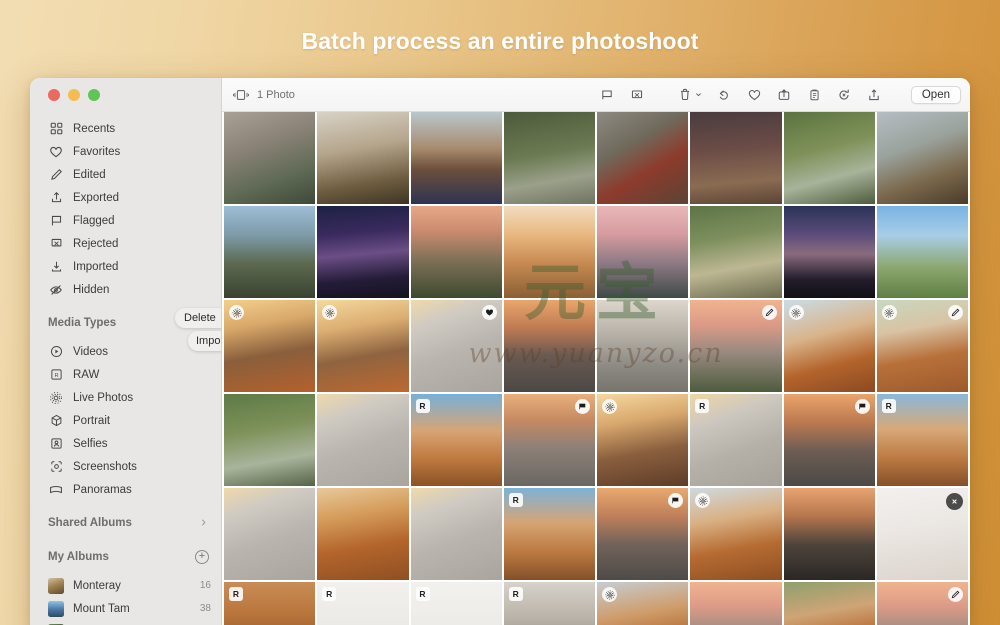 This screenshot has height=625, width=1000. Describe the element at coordinates (724, 94) in the screenshot. I see `rotate-button` at that location.